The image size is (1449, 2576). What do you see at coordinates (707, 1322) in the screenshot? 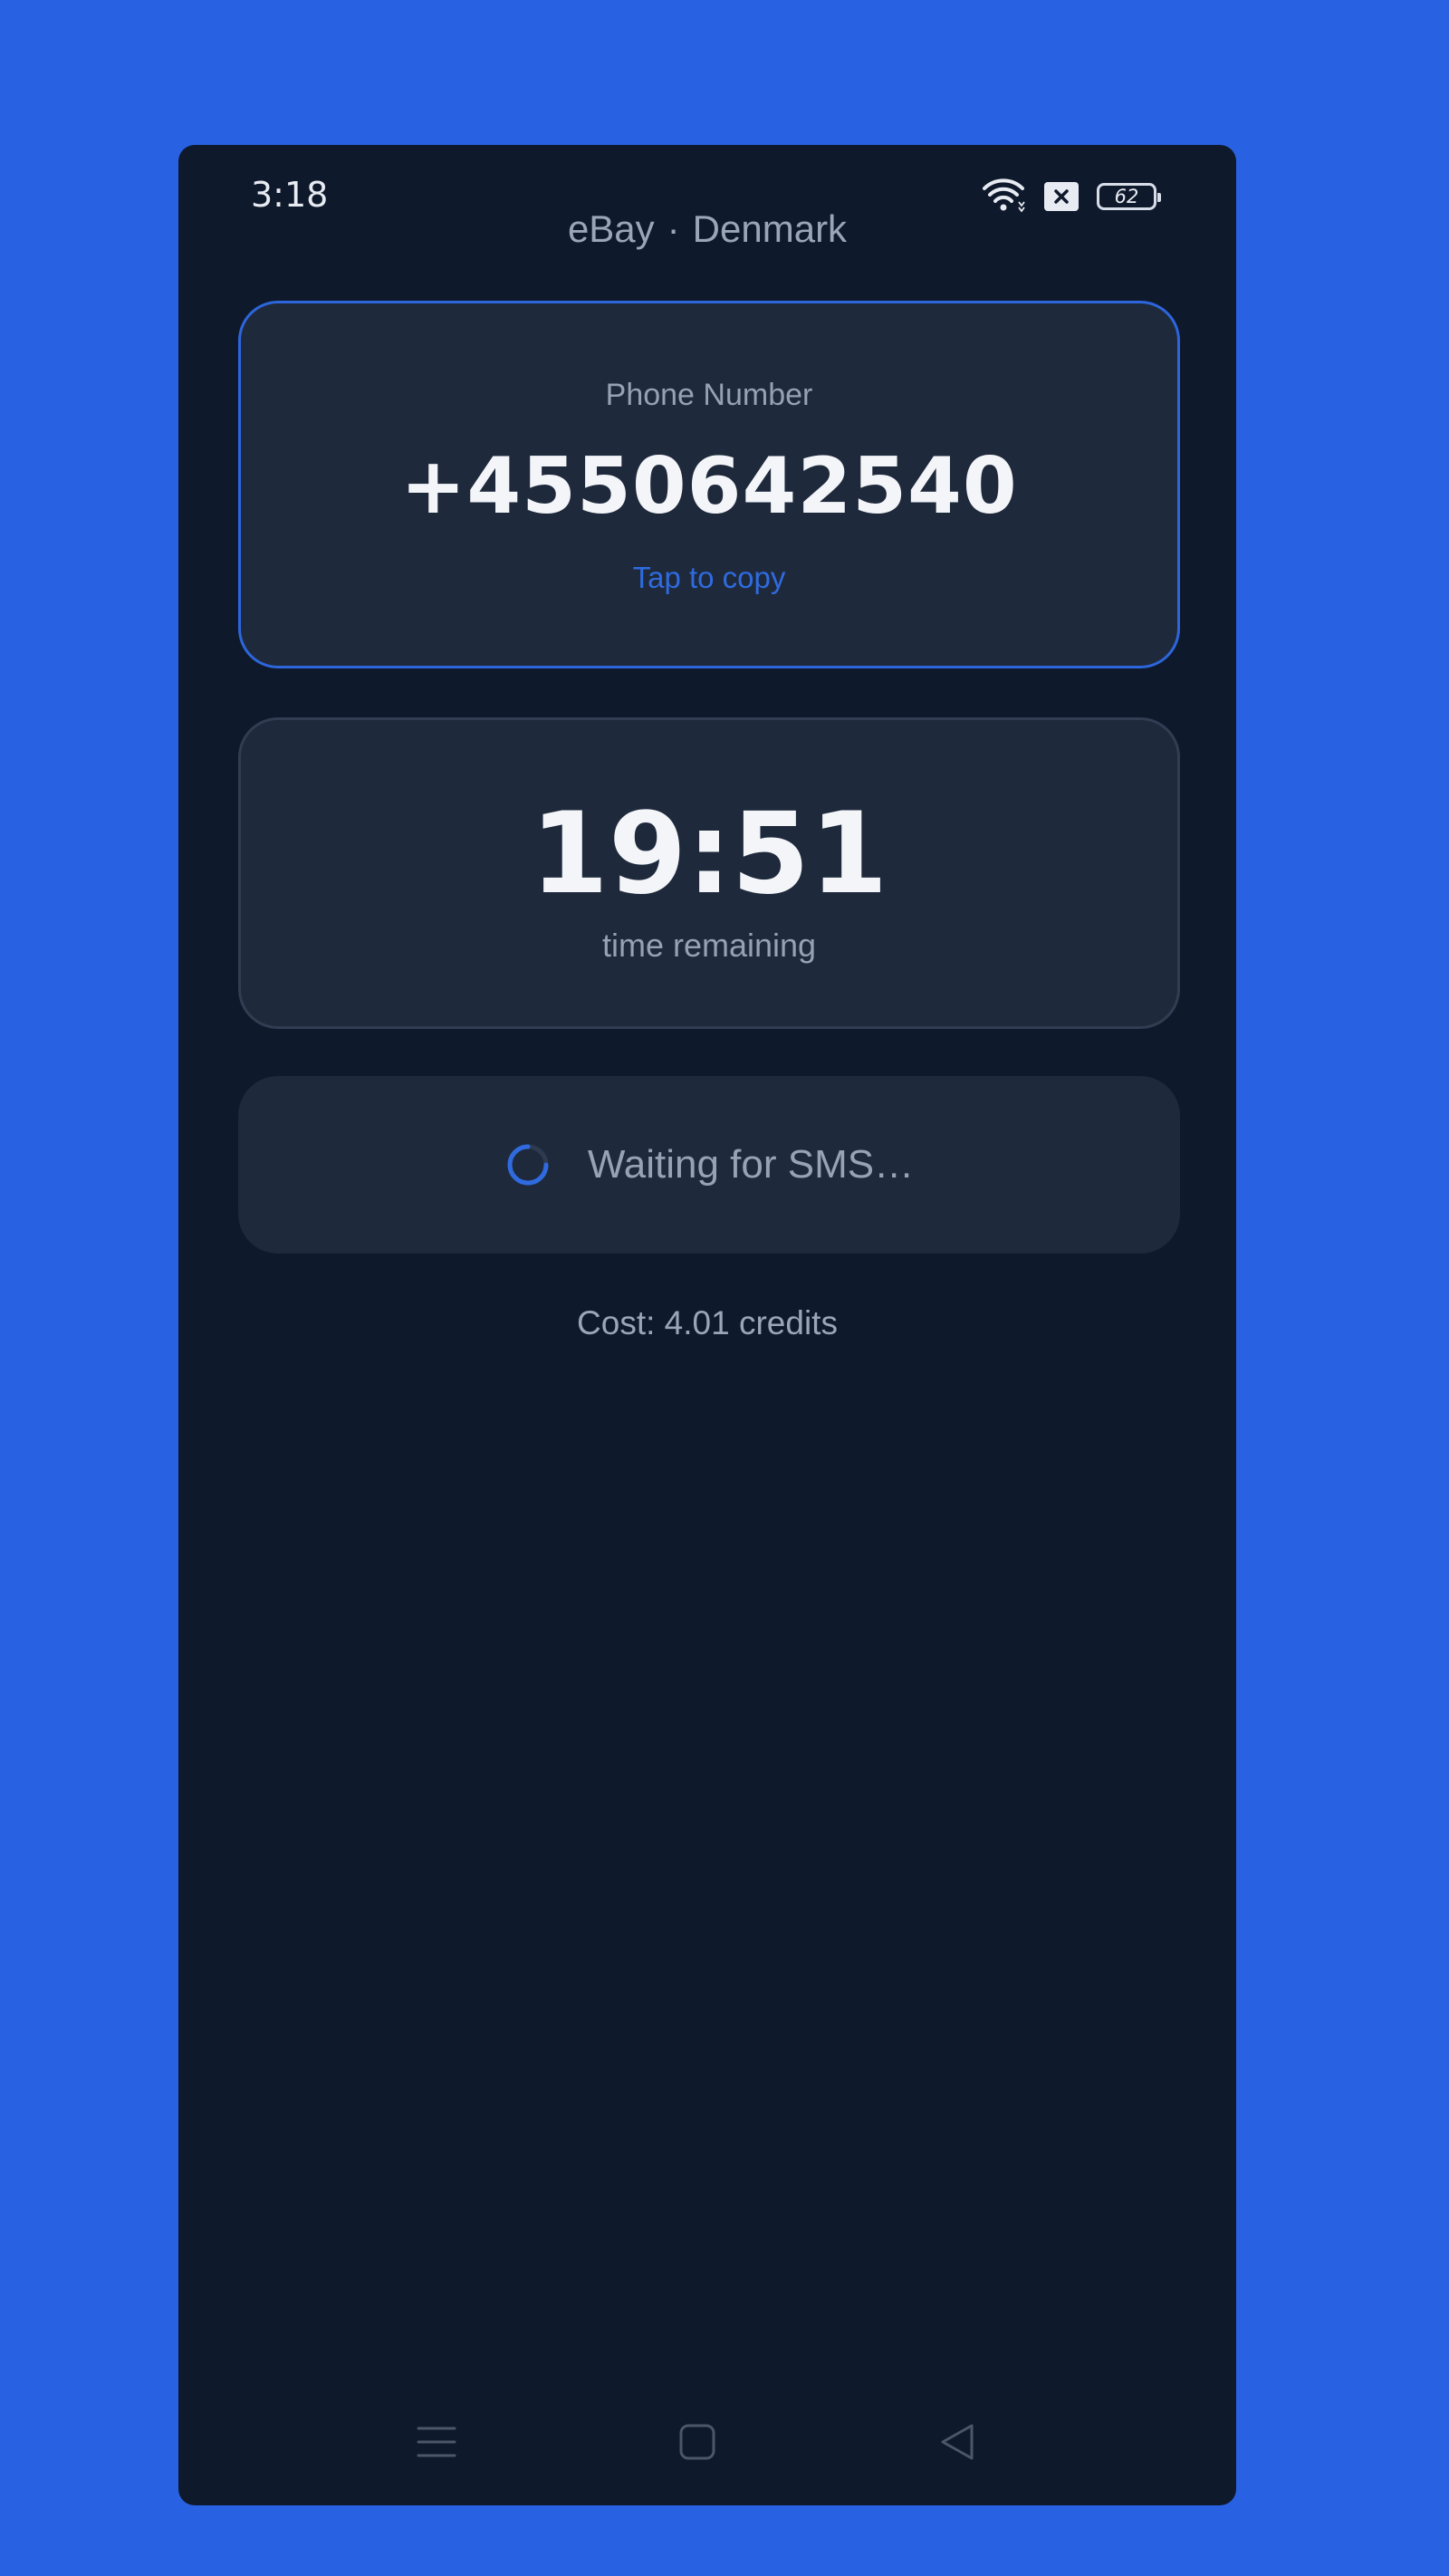
I see `cost-text: Cost: 4.01 credits` at bounding box center [707, 1322].